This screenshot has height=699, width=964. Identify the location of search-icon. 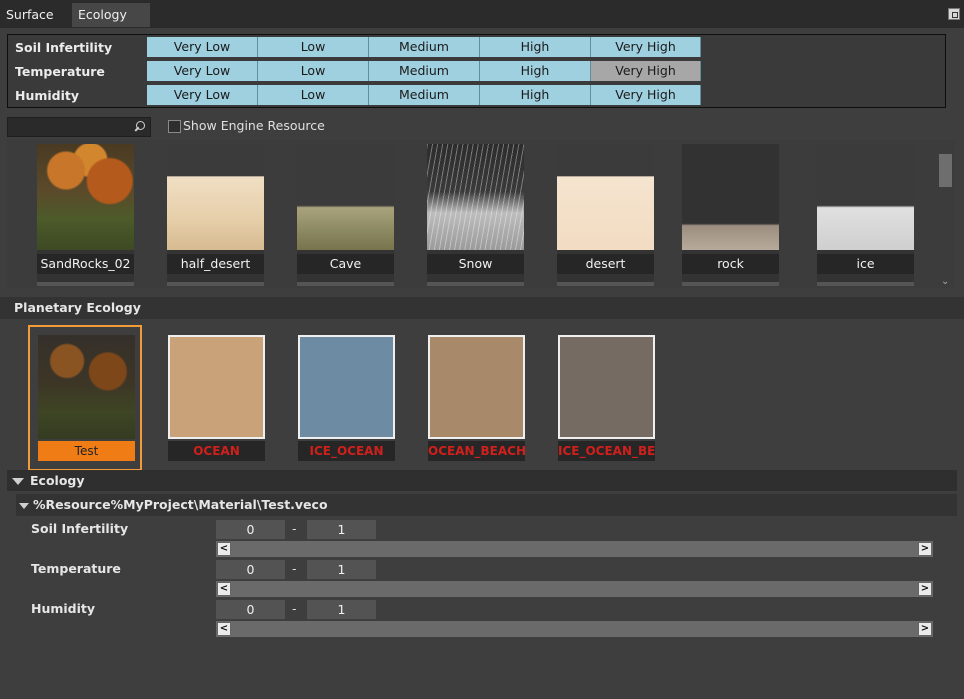
(140, 127).